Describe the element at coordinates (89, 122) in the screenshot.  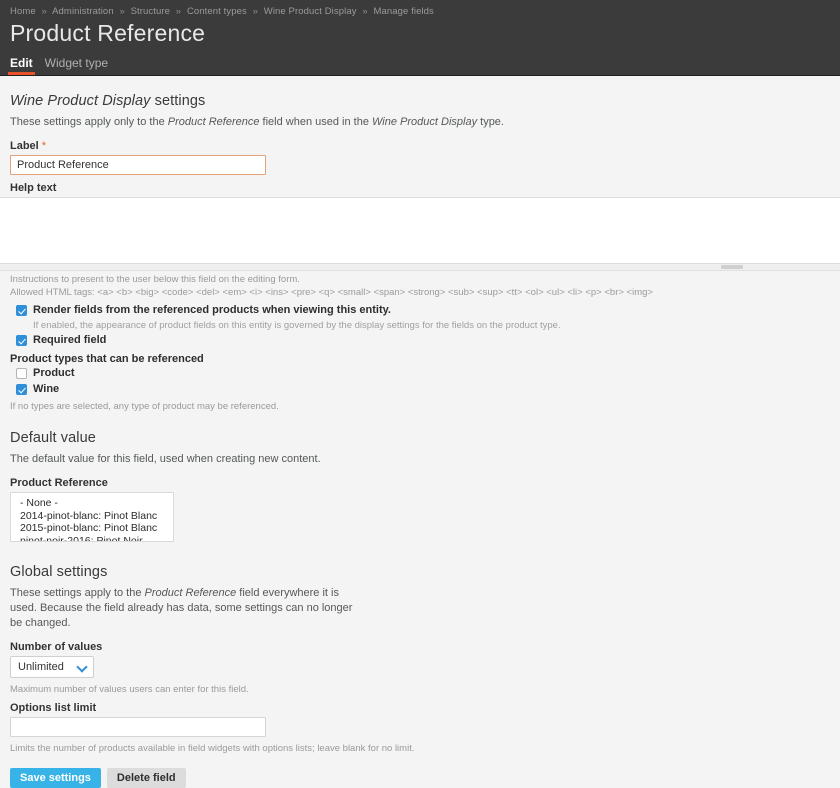
I see `desc-part-1: These settings apply only to the` at that location.